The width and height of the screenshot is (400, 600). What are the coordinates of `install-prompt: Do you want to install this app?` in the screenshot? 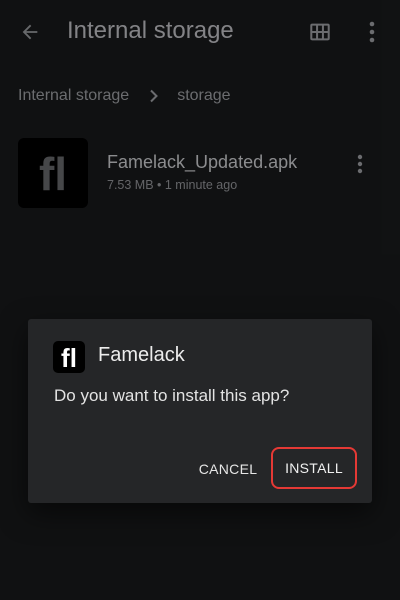 It's located at (172, 395).